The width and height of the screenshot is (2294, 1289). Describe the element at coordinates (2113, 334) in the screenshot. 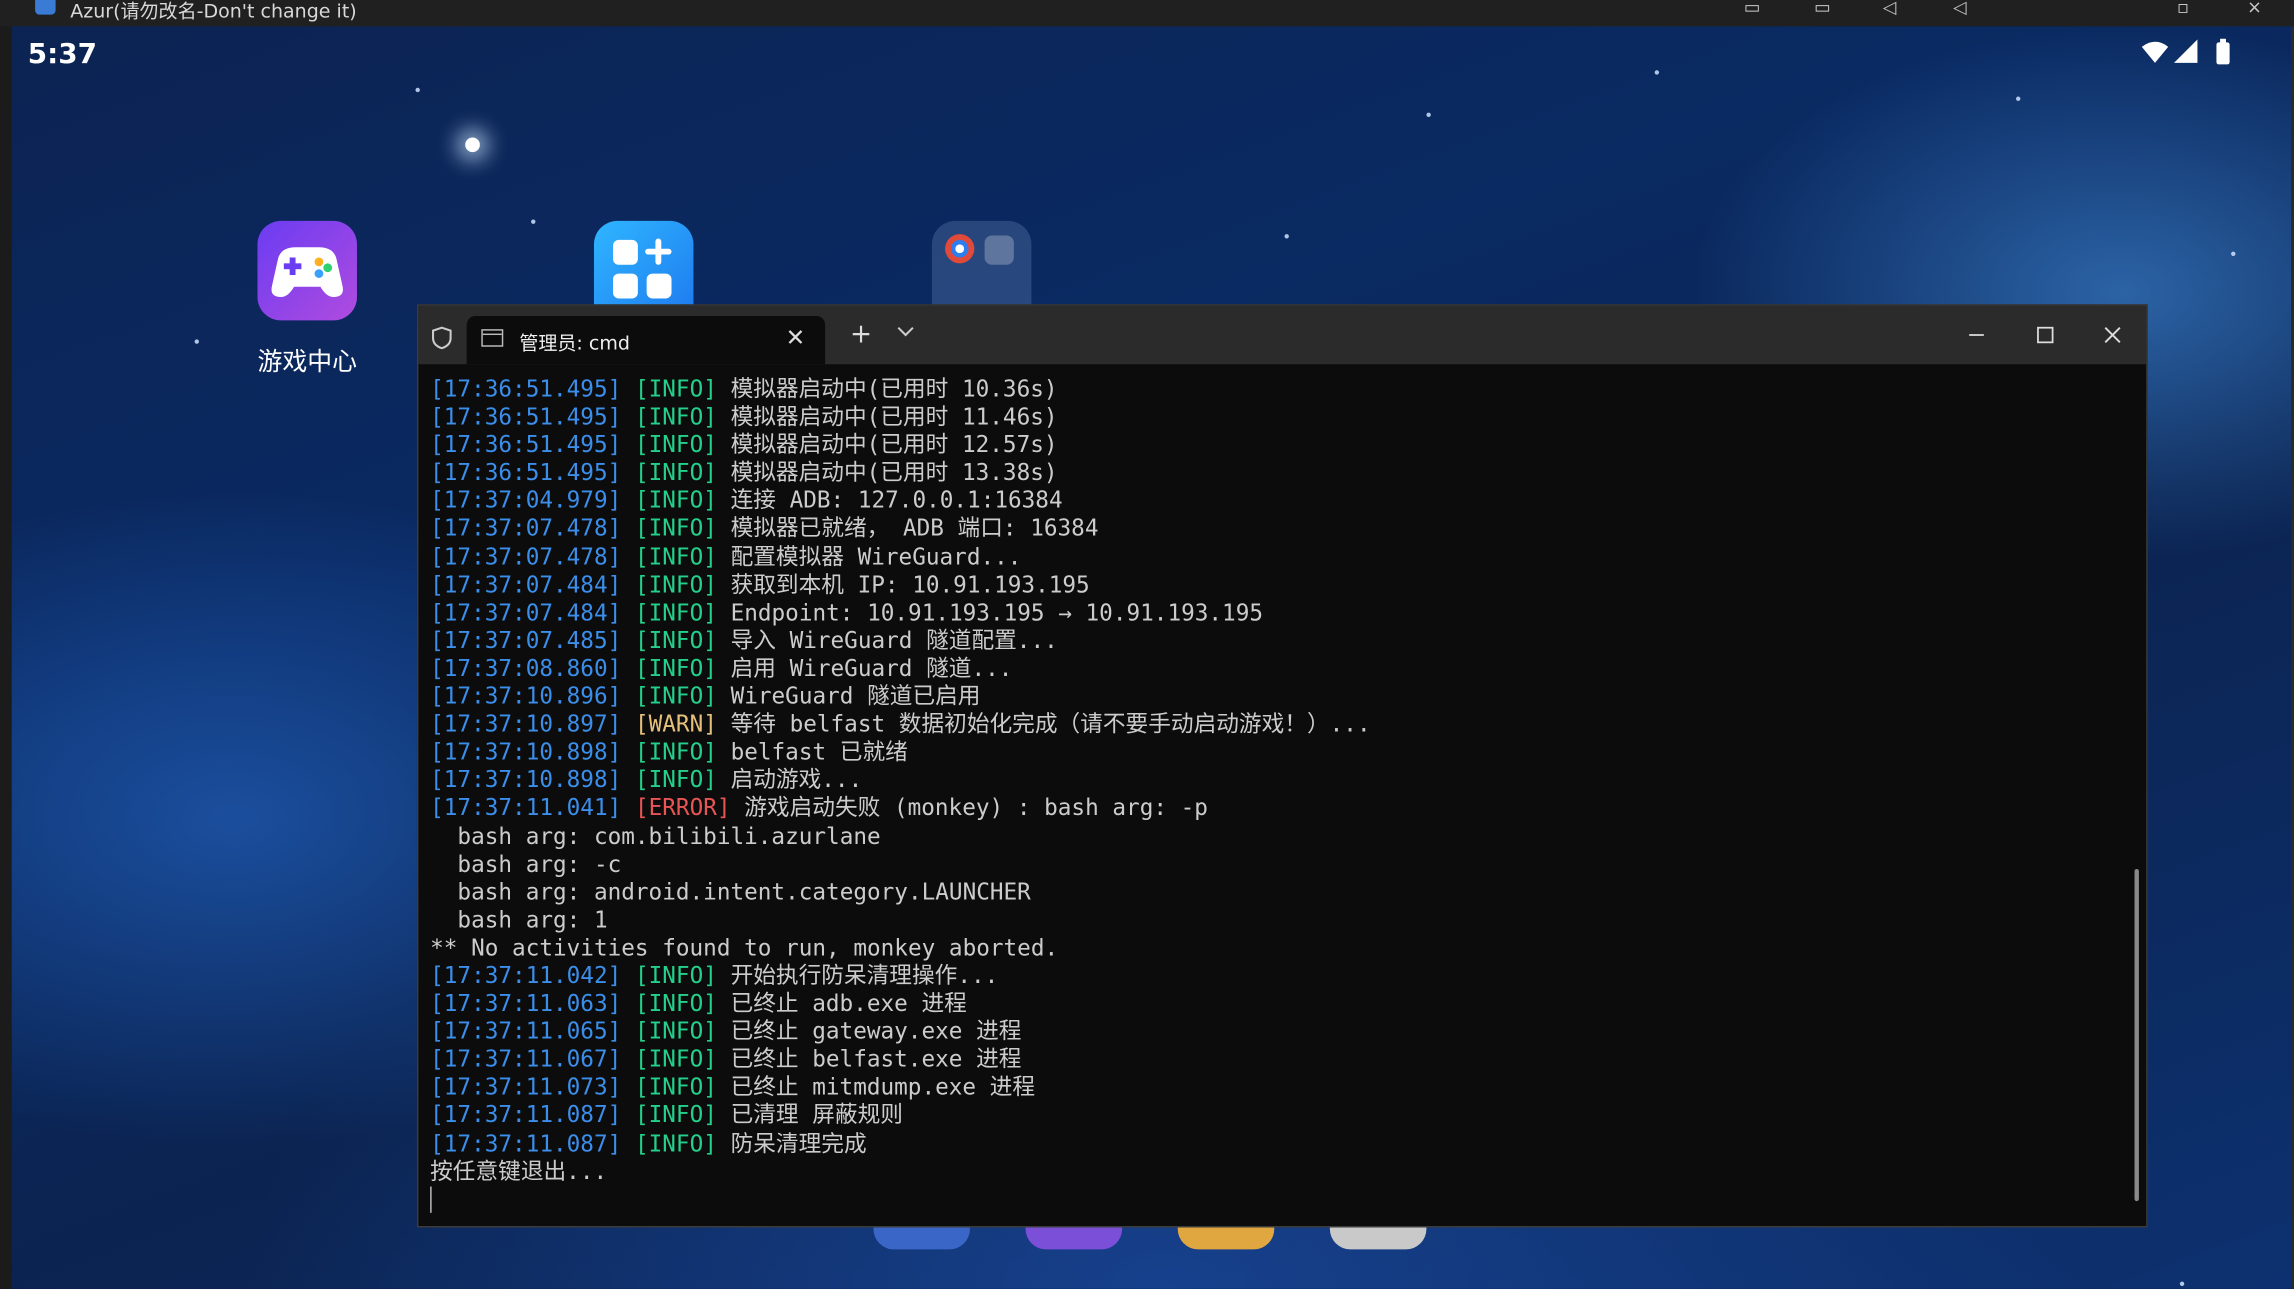

I see `close-button` at that location.